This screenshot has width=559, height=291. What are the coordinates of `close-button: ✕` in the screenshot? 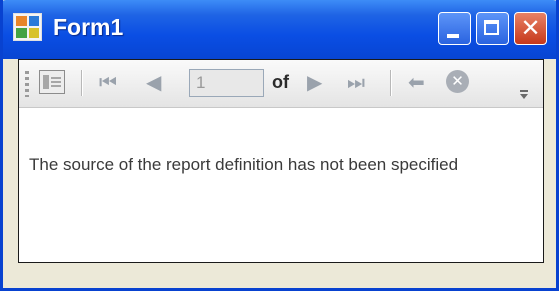 It's located at (530, 28).